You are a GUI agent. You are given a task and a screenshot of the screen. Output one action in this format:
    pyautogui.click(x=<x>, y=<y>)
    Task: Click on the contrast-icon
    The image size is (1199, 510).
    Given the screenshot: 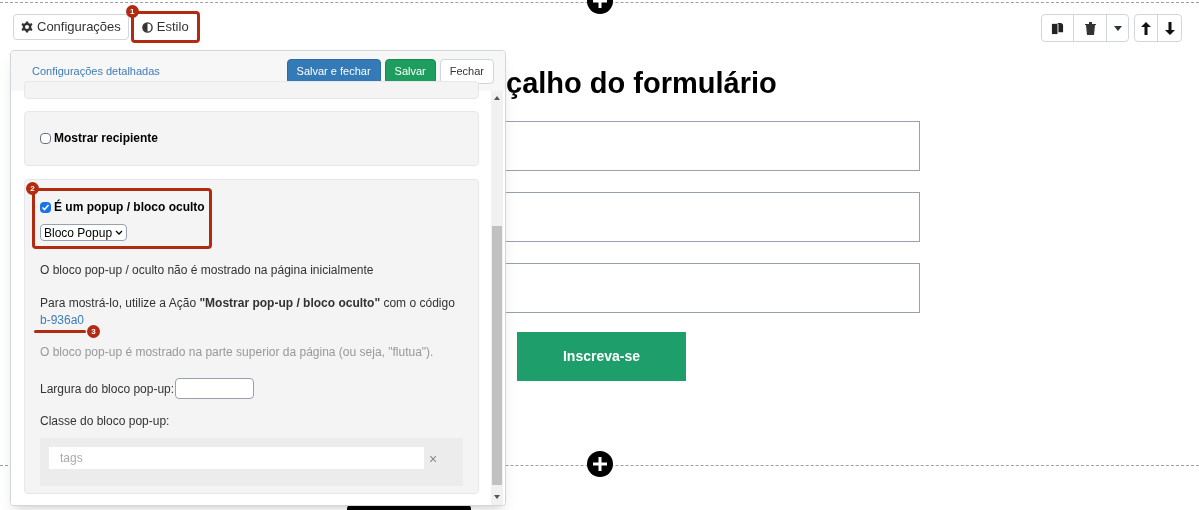 What is the action you would take?
    pyautogui.click(x=147, y=27)
    